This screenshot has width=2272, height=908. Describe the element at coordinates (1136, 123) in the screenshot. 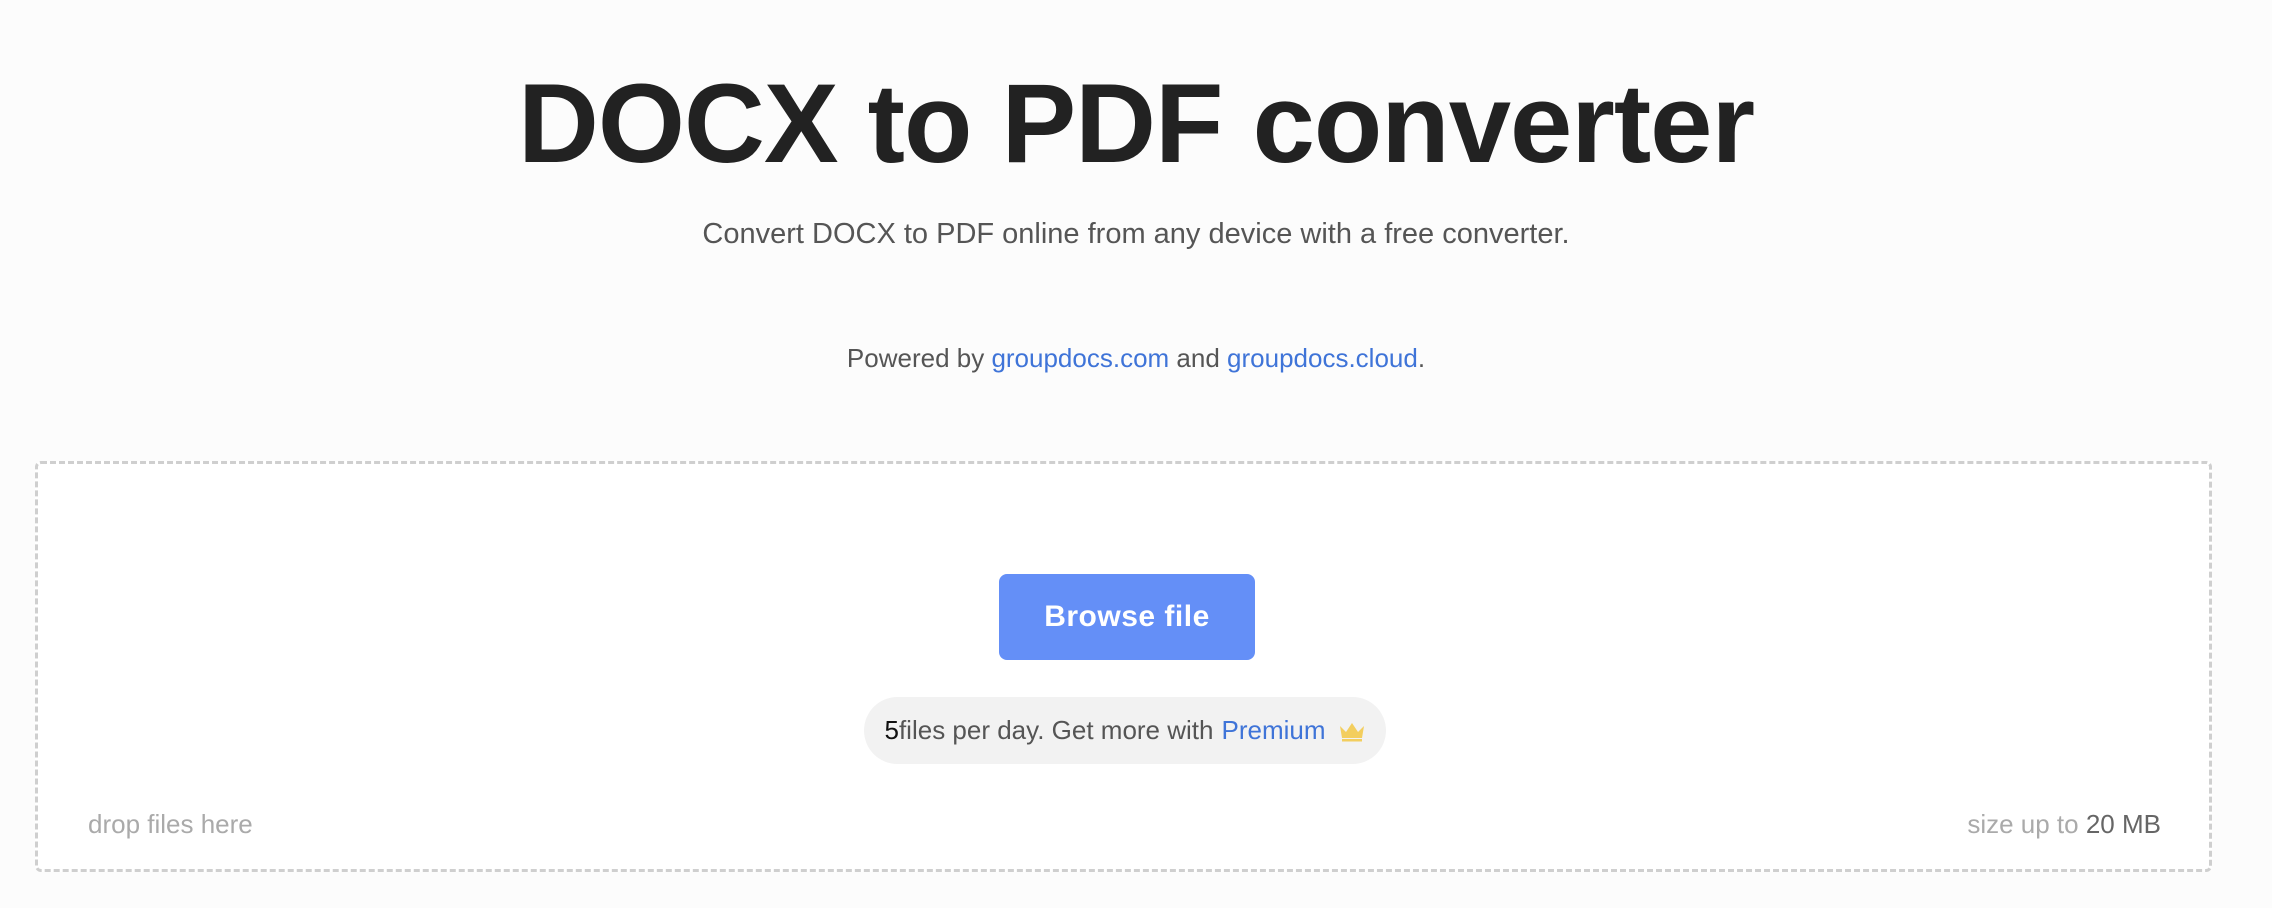

I see `page-title: DOCX to PDF converter` at that location.